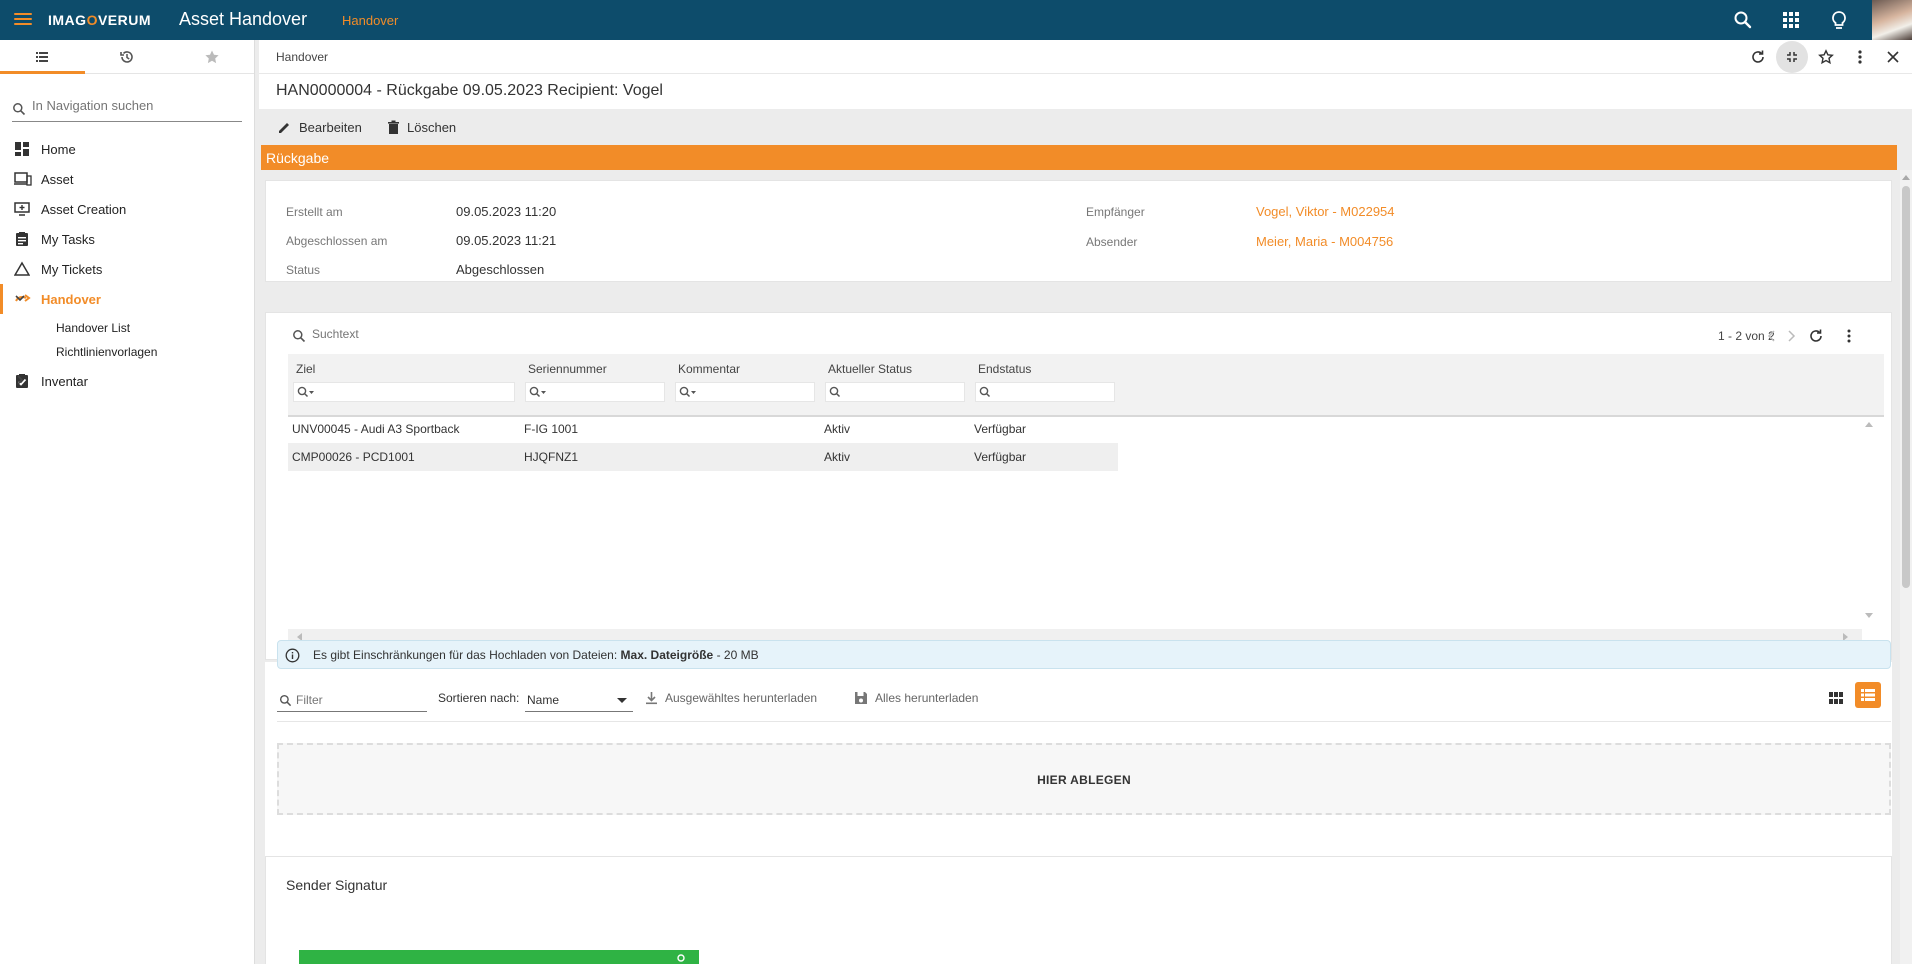  Describe the element at coordinates (337, 241) in the screenshot. I see `closed-label: Abgeschlossen am` at that location.